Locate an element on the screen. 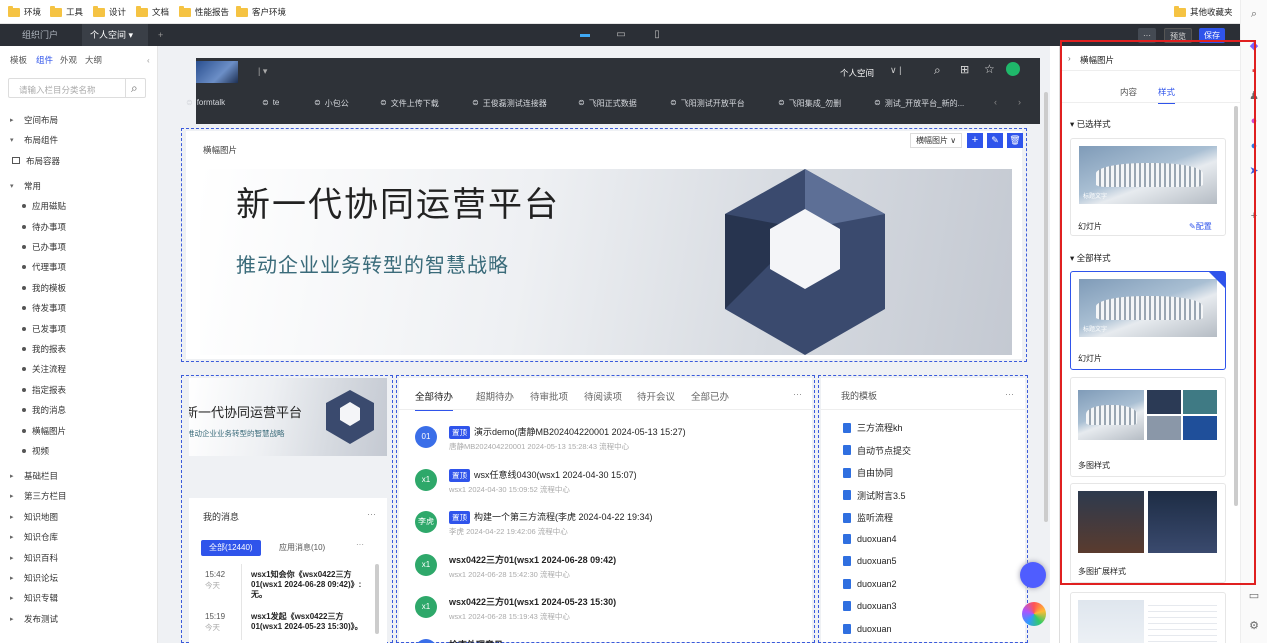 This screenshot has height=643, width=1267. tree-item: ▸ 基础栏目 is located at coordinates (34, 476).